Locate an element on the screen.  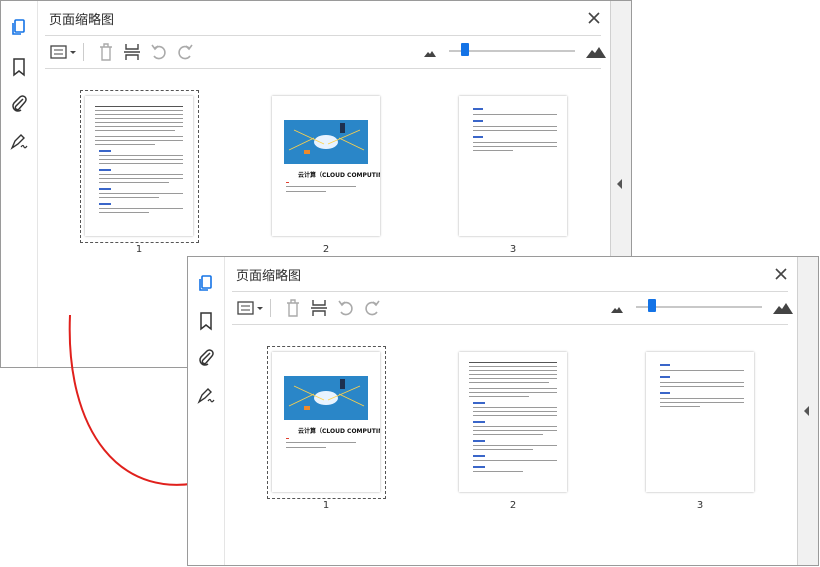
right-collapse-bar is located at coordinates (807, 411).